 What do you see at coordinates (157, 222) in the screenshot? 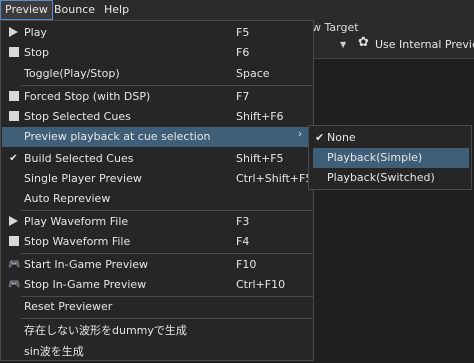
I see `menu-item-play-waveform-file: Play Waveform File F3` at bounding box center [157, 222].